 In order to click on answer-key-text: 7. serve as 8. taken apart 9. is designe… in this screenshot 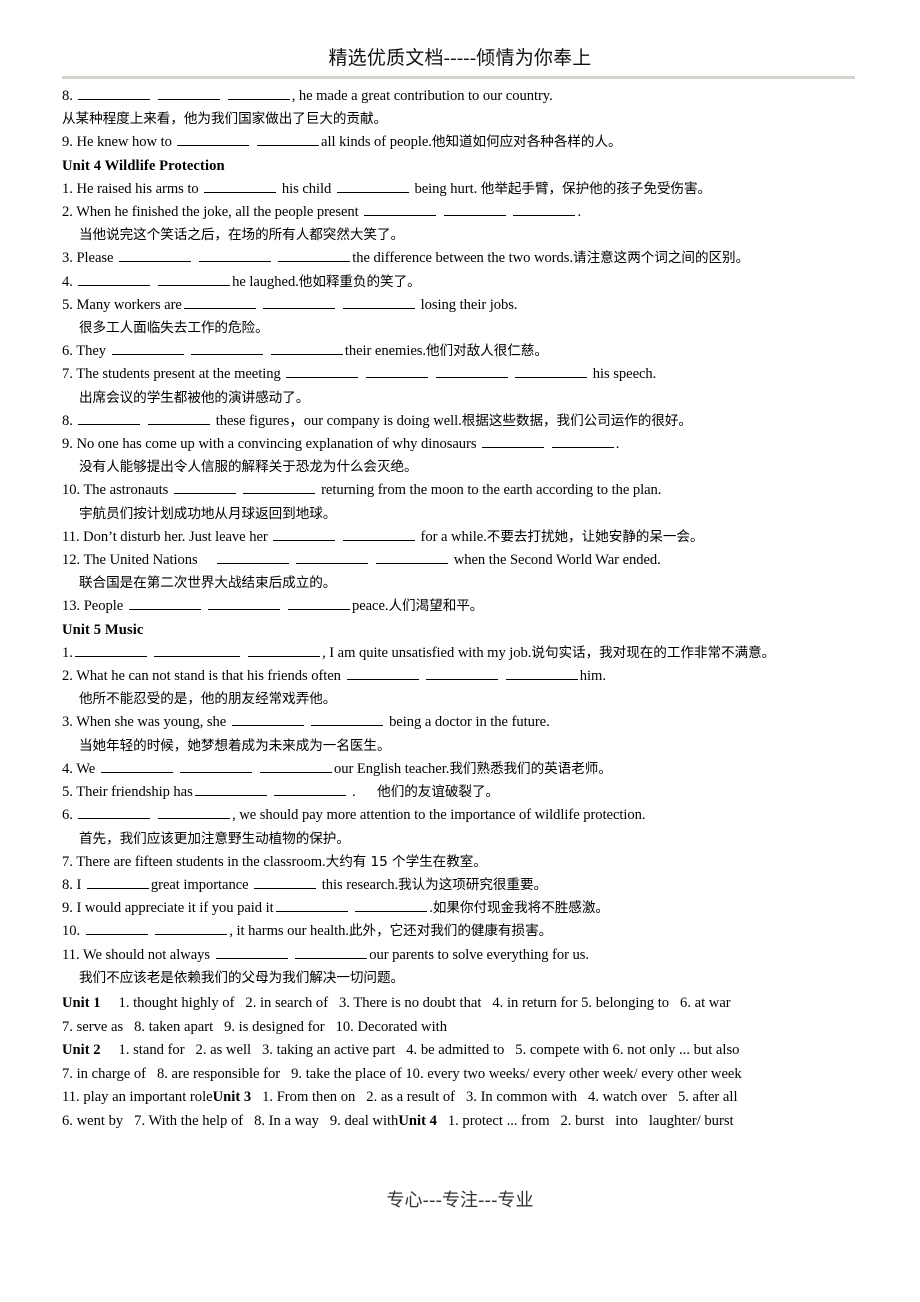, I will do `click(254, 1026)`.